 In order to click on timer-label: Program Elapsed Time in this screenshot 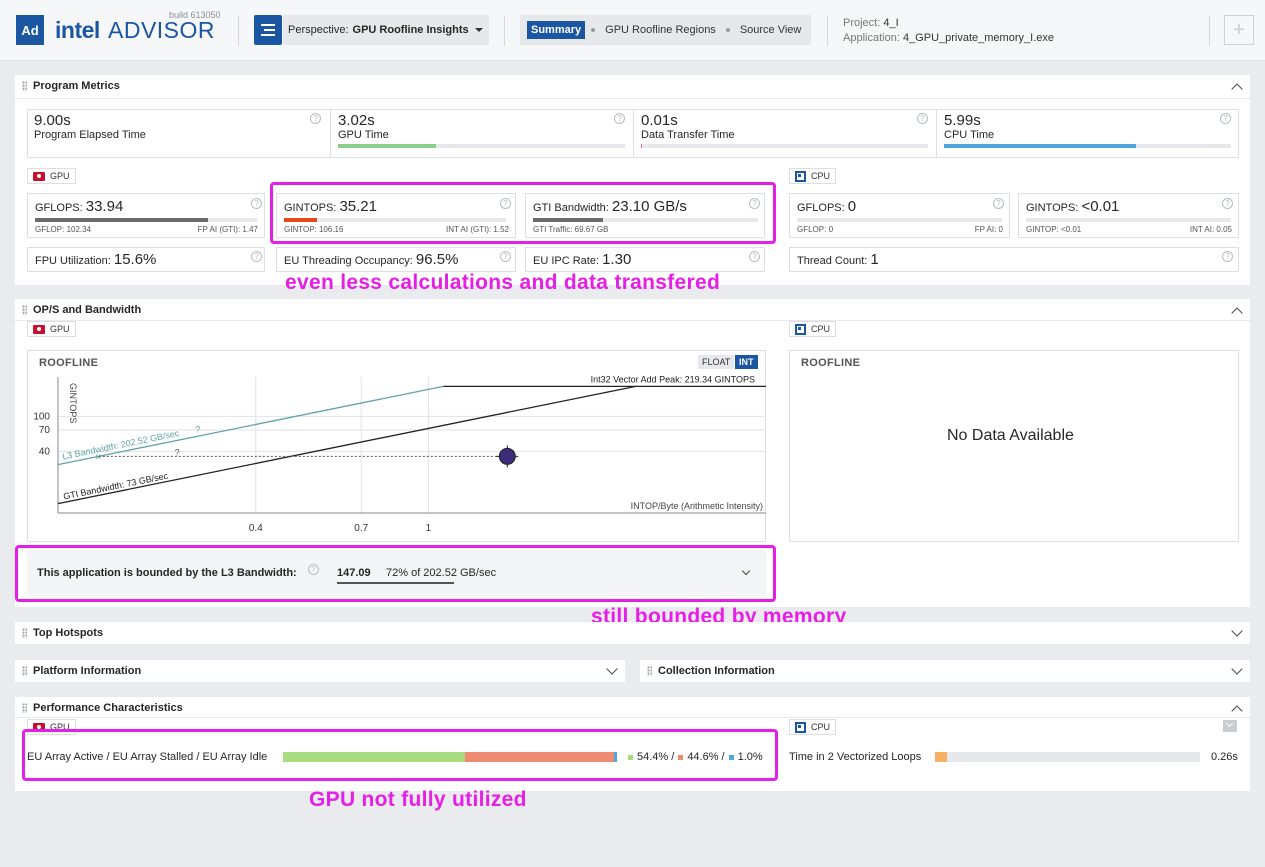, I will do `click(90, 135)`.